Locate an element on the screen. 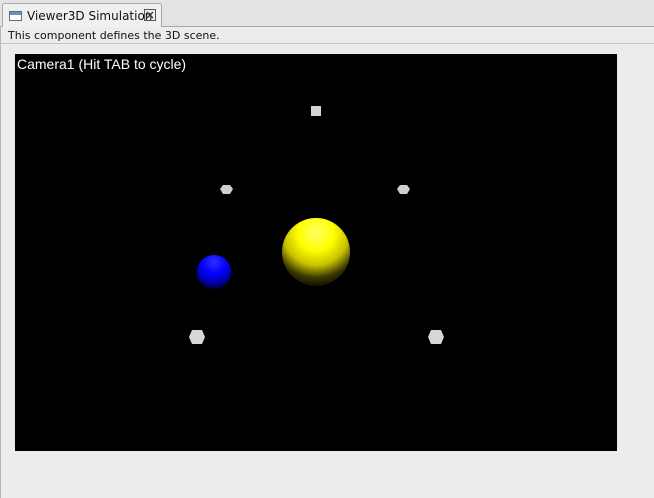 The height and width of the screenshot is (498, 654). window-icon is located at coordinates (15, 16).